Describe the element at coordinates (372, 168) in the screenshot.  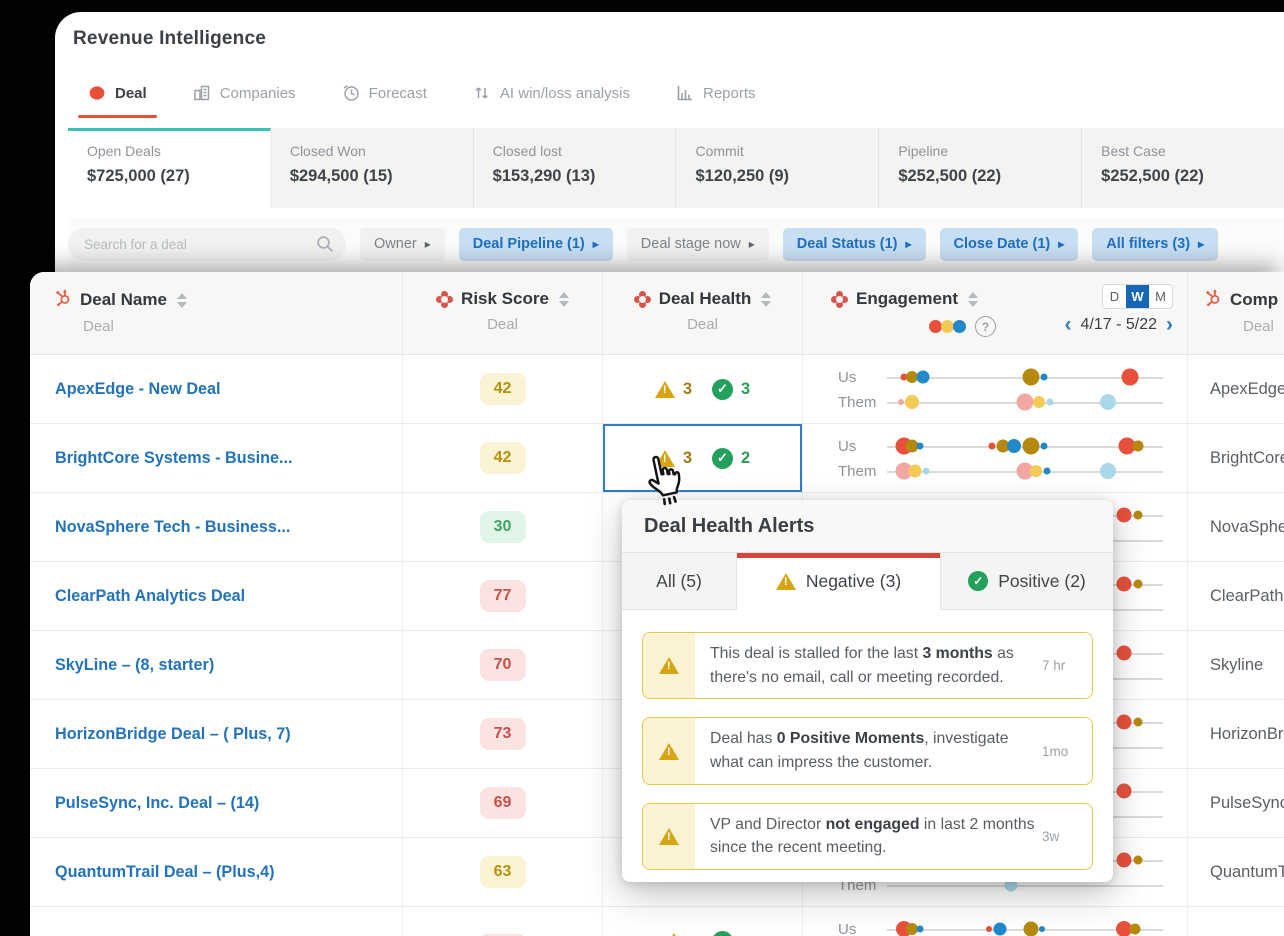
I see `summary-card-closed-won: Closed Won $294,500 (15)` at that location.